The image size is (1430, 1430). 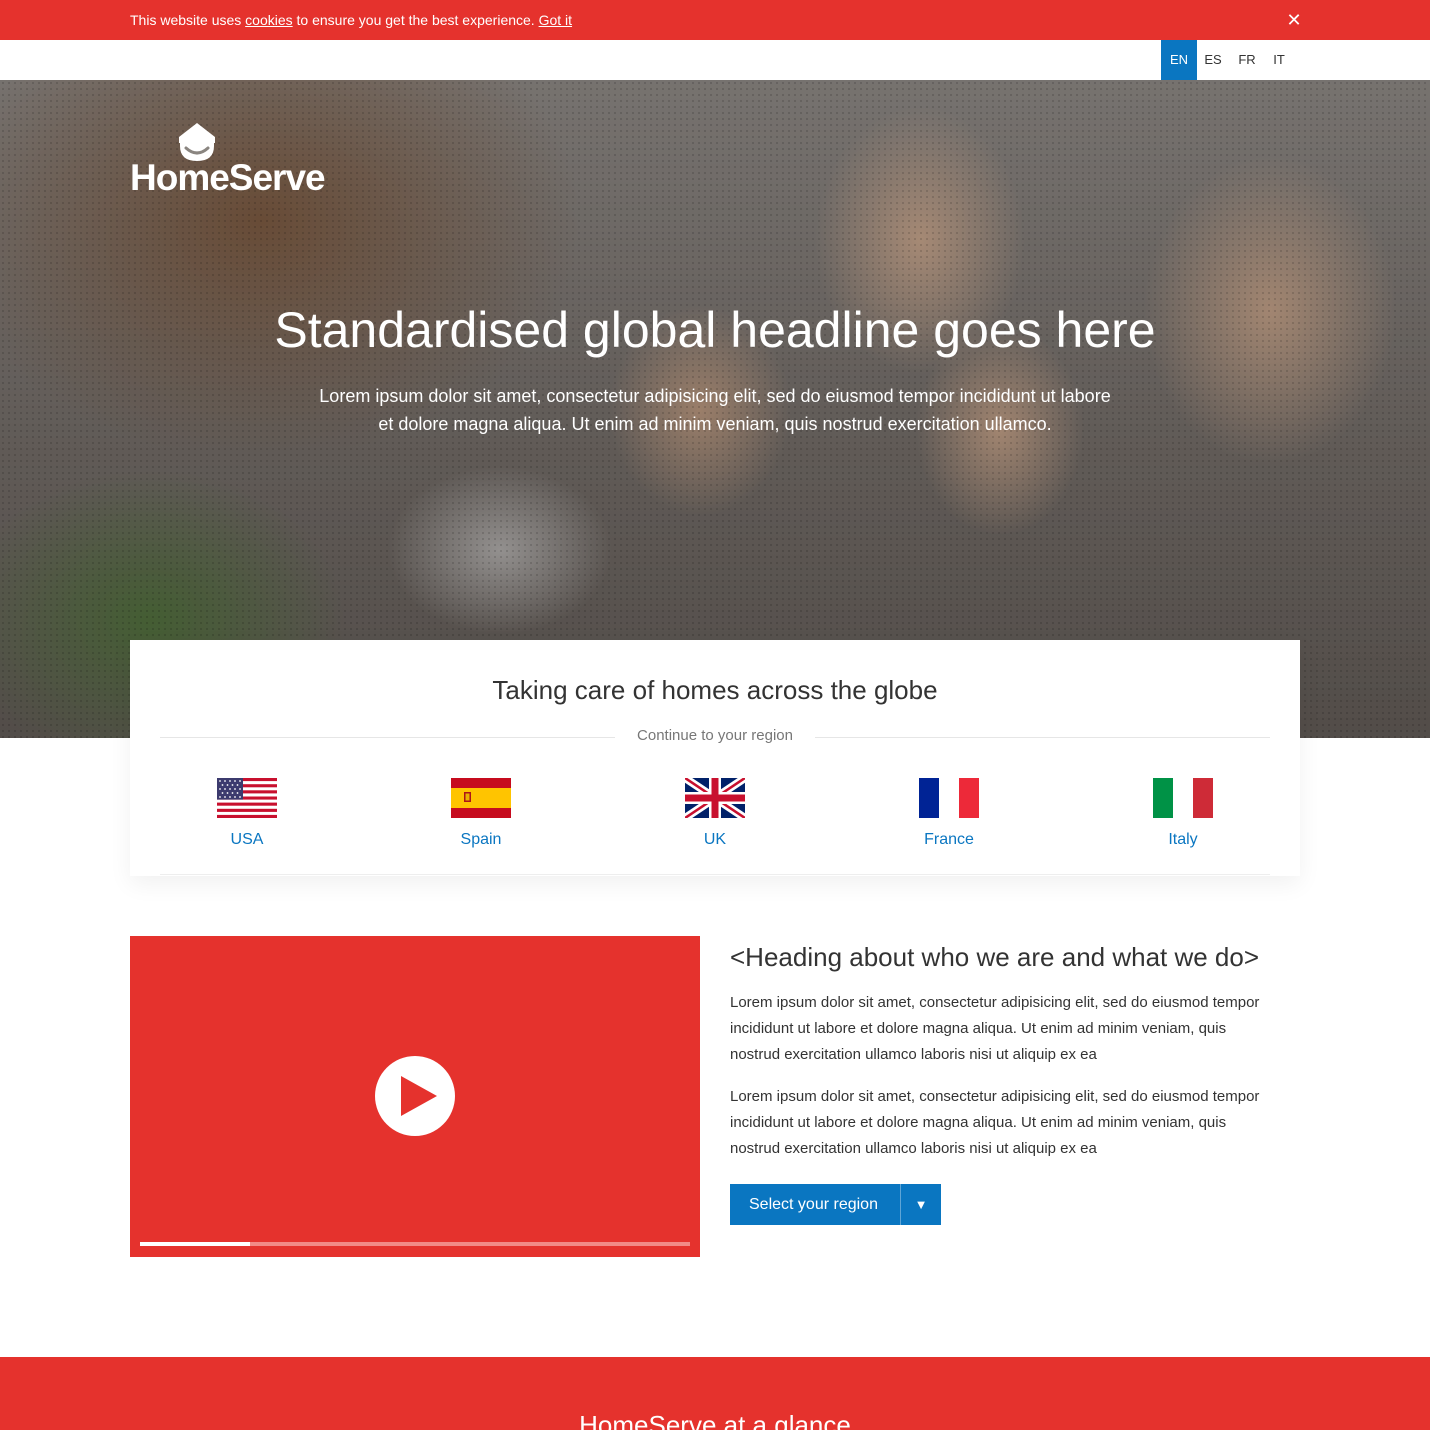 What do you see at coordinates (921, 1204) in the screenshot?
I see `chevron-down-icon: ▼` at bounding box center [921, 1204].